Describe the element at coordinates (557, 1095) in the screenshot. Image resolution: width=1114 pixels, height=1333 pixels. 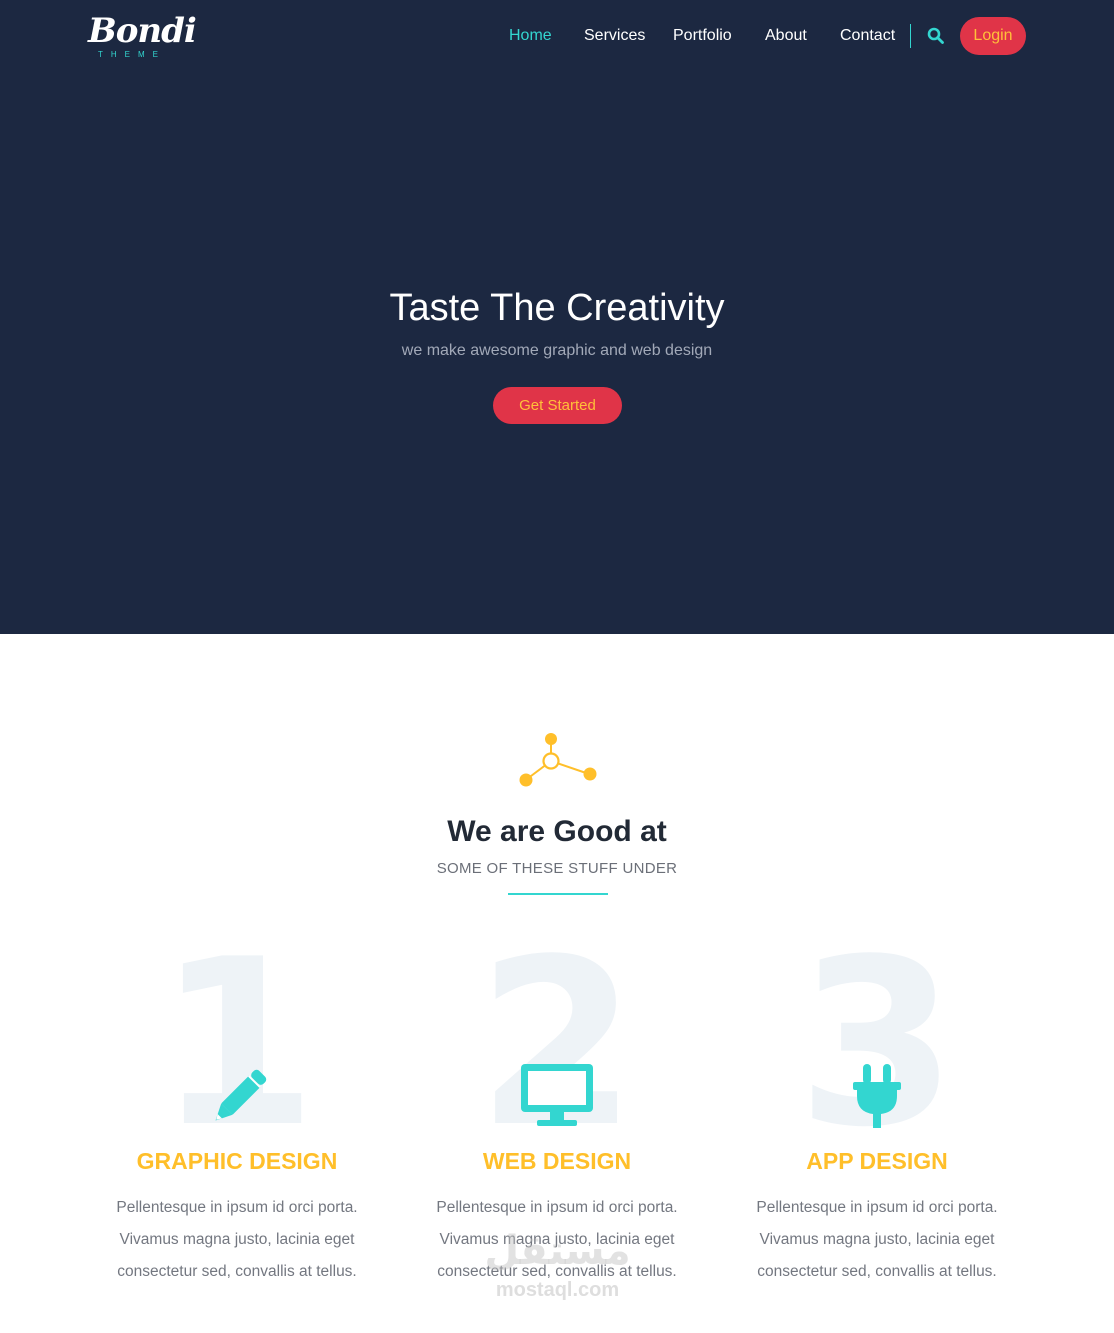
I see `monitor-icon` at that location.